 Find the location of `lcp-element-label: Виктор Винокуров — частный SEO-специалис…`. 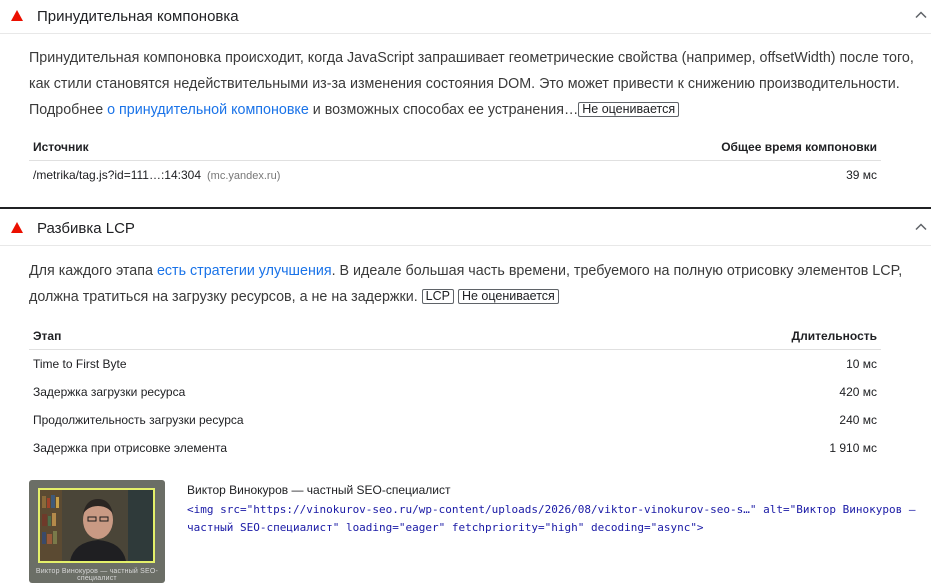

lcp-element-label: Виктор Винокуров — частный SEO-специалис… is located at coordinates (319, 490).